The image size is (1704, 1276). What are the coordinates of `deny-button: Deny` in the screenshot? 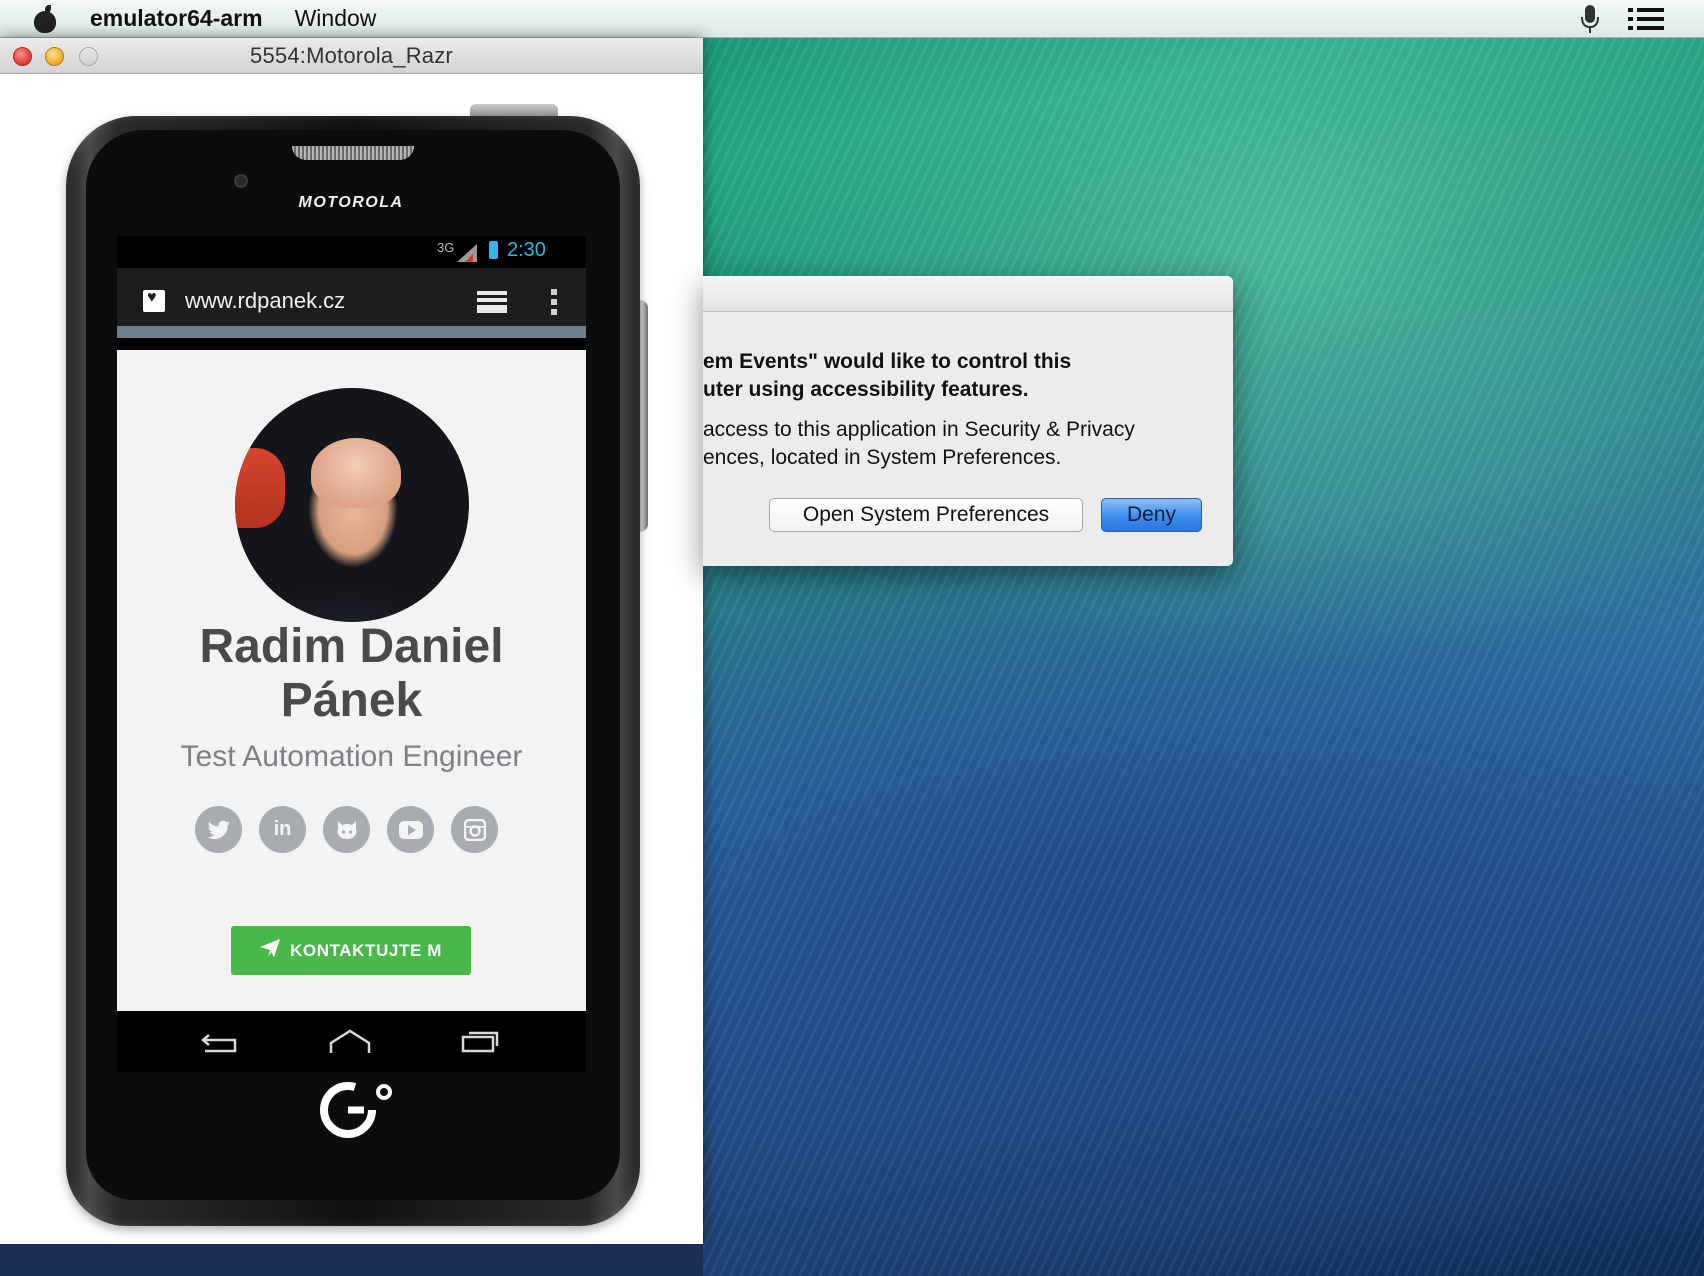 It's located at (1151, 515).